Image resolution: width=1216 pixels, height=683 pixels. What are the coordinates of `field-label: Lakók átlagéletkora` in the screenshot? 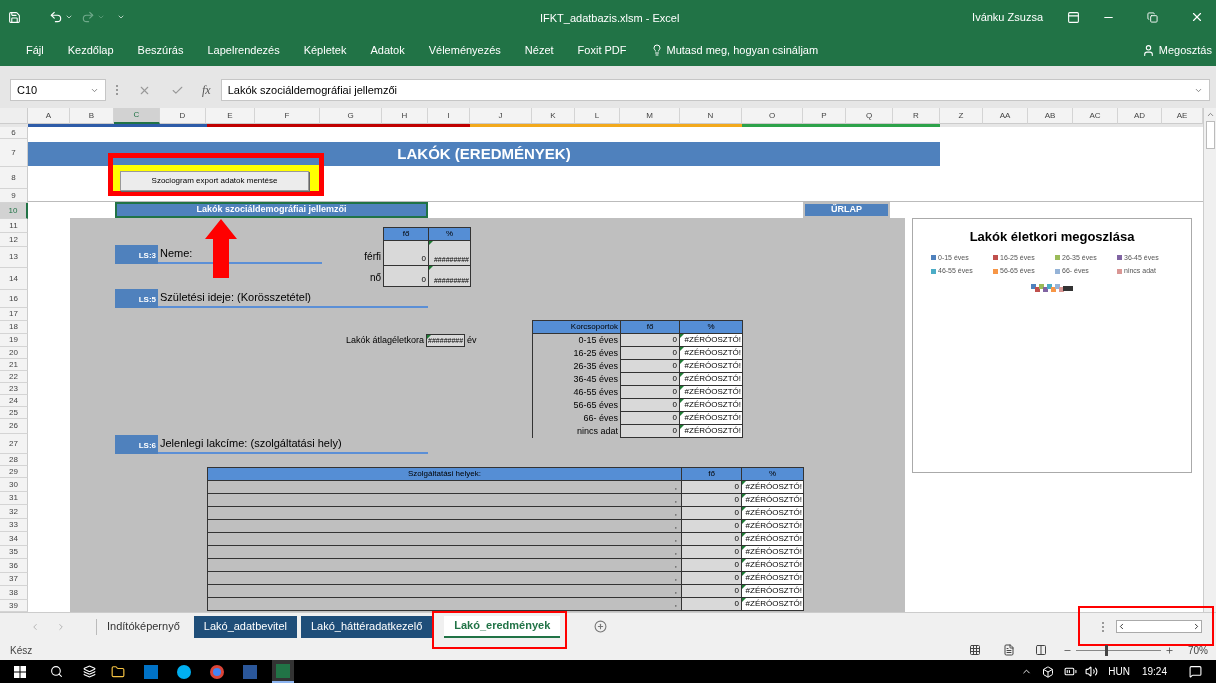 It's located at (385, 340).